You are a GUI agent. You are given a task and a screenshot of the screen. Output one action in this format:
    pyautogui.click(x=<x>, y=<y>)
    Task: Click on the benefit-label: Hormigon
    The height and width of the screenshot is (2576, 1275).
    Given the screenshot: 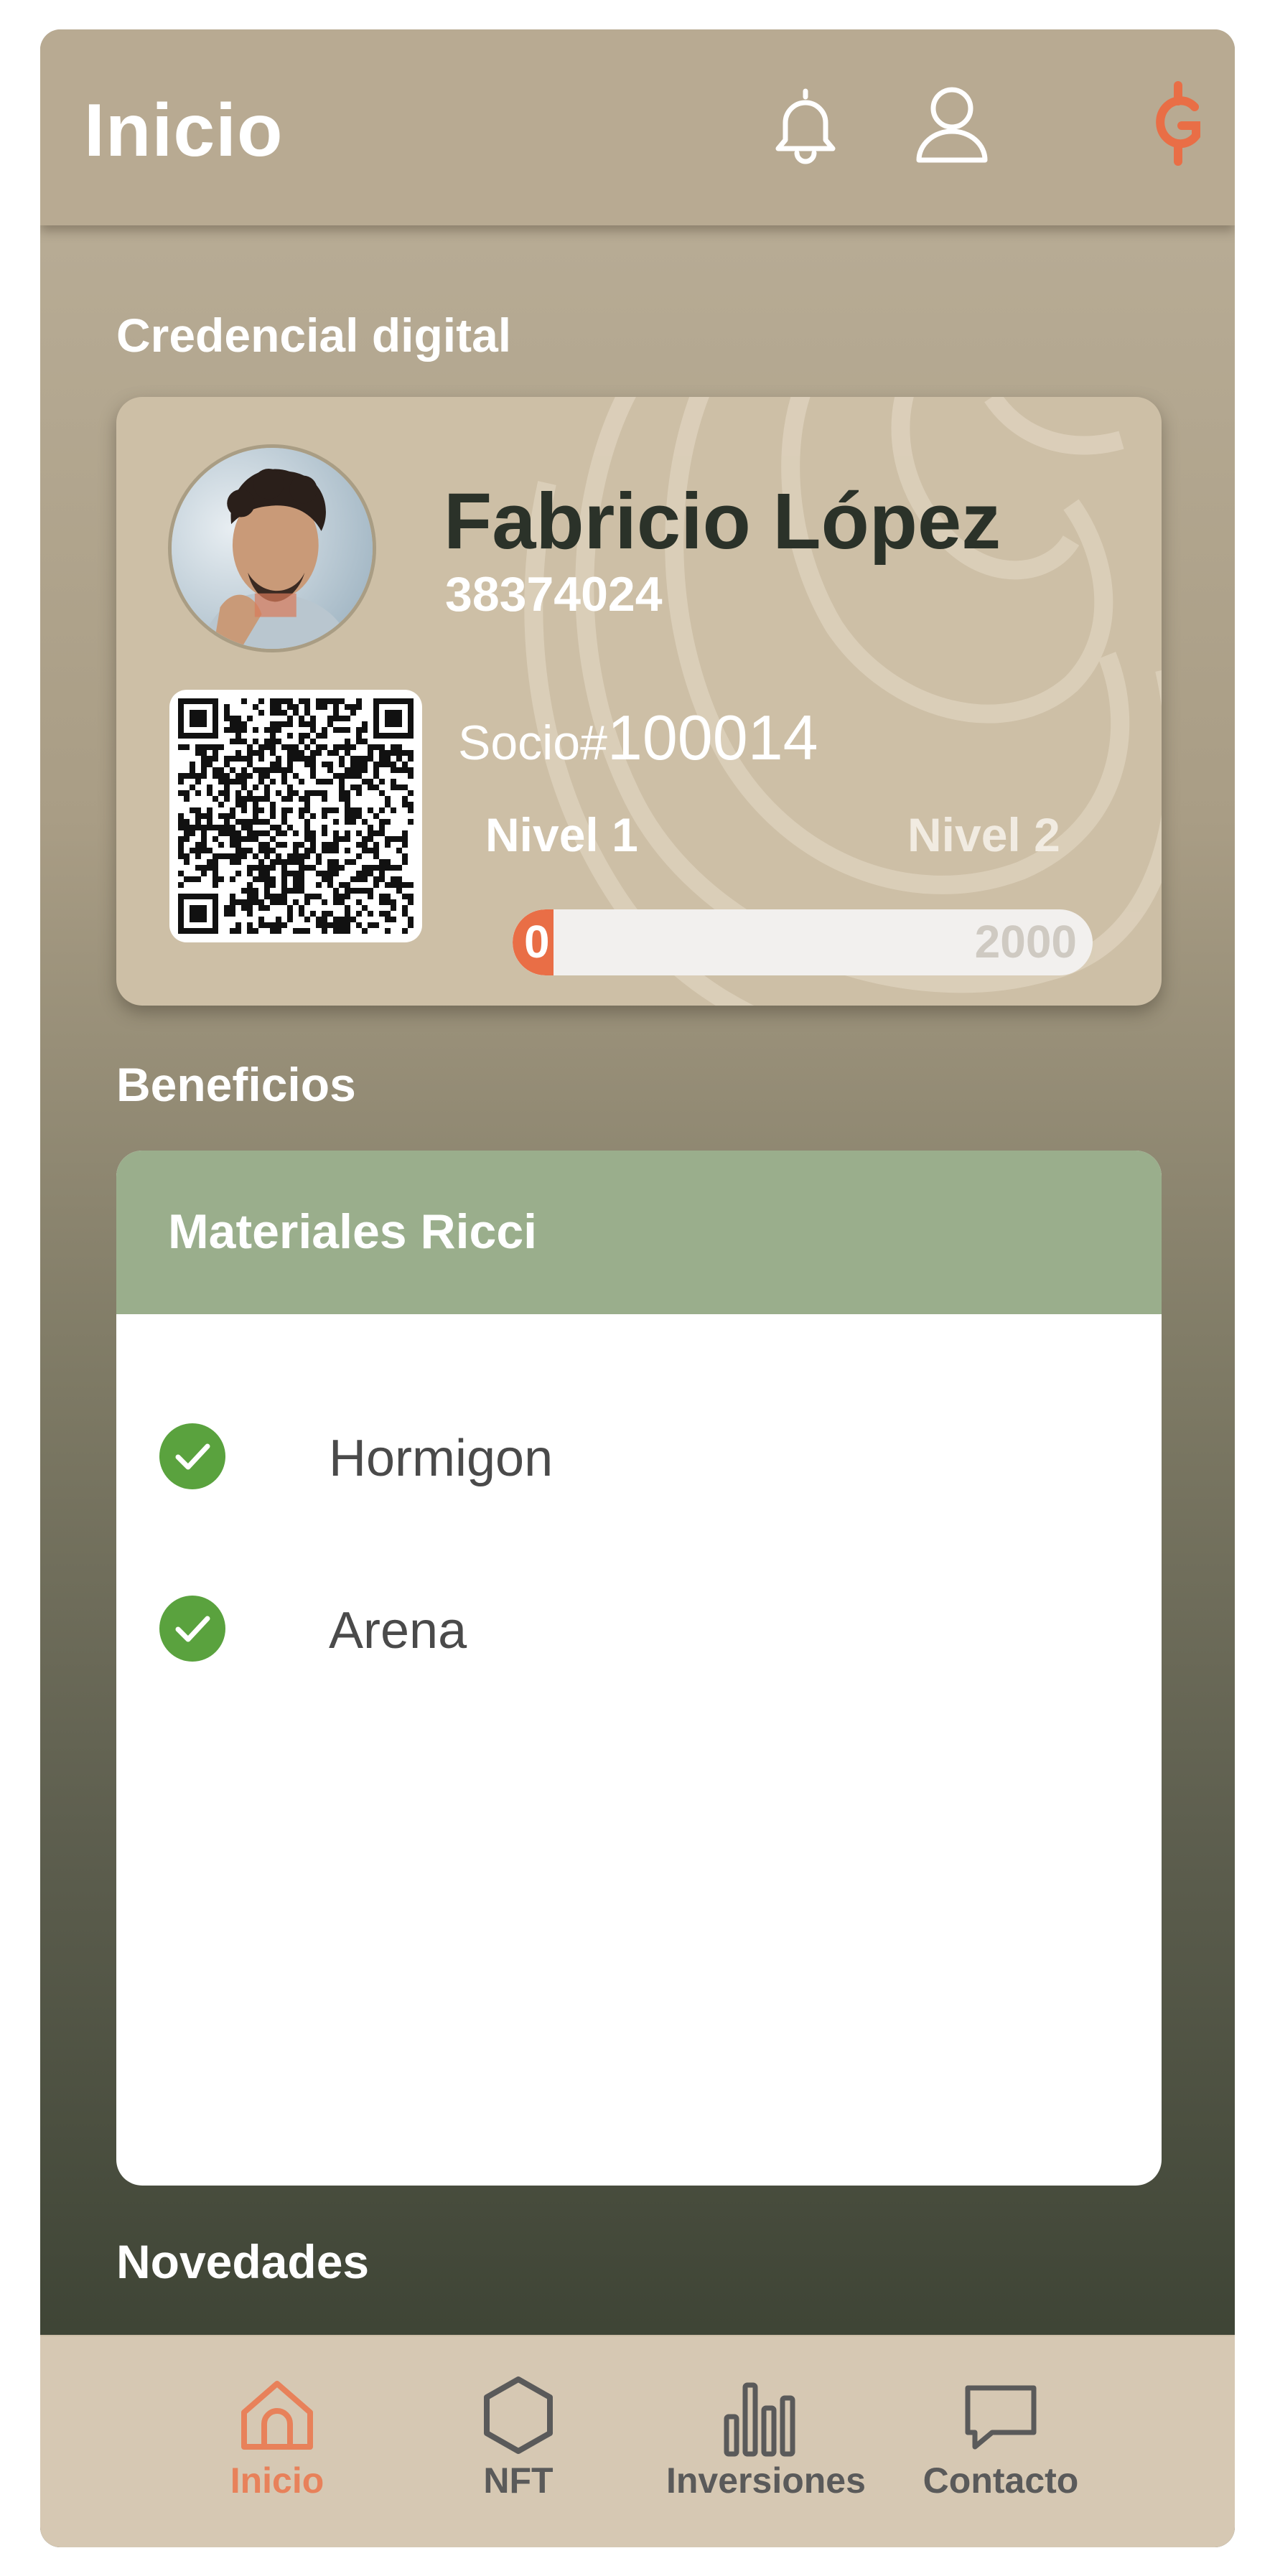 What is the action you would take?
    pyautogui.click(x=441, y=1459)
    